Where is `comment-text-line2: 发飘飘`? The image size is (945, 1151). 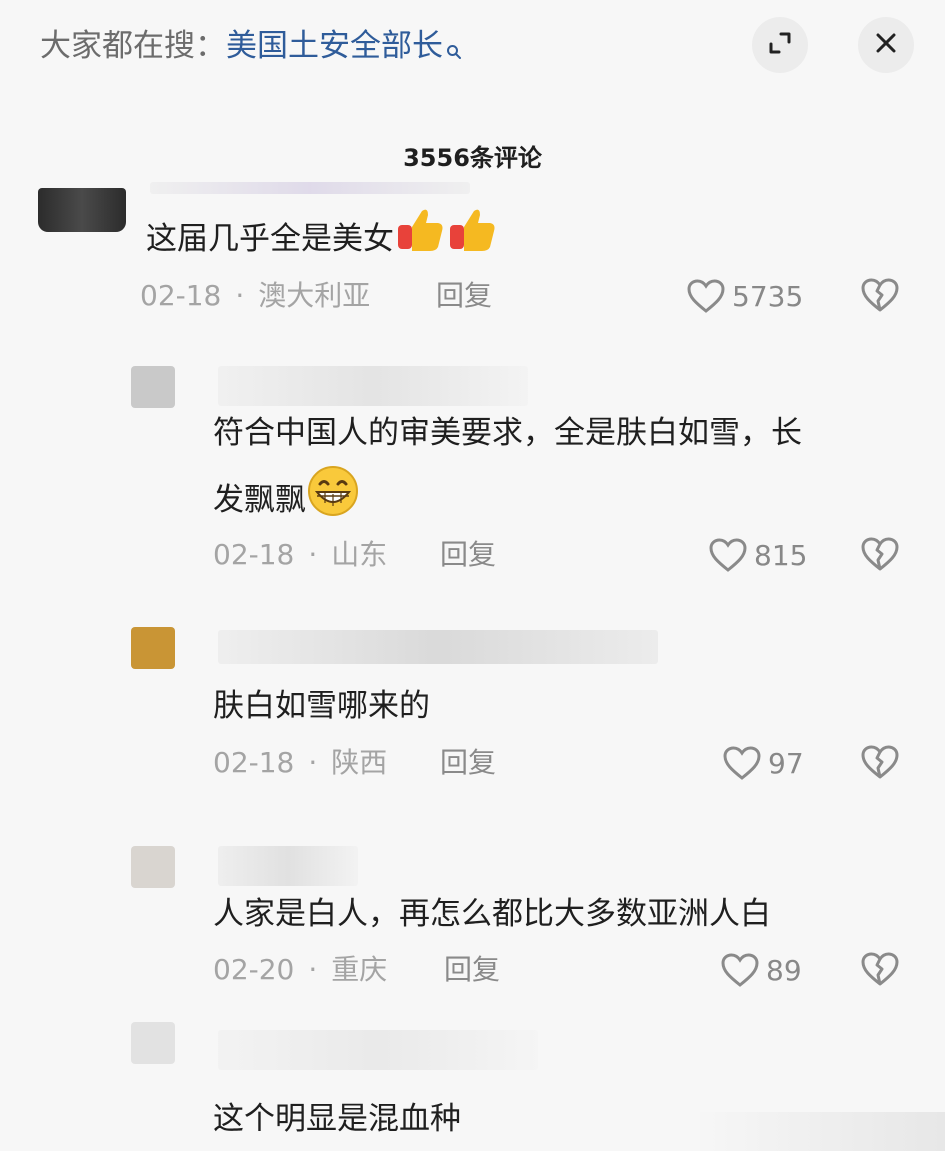
comment-text-line2: 发飘飘 is located at coordinates (286, 501).